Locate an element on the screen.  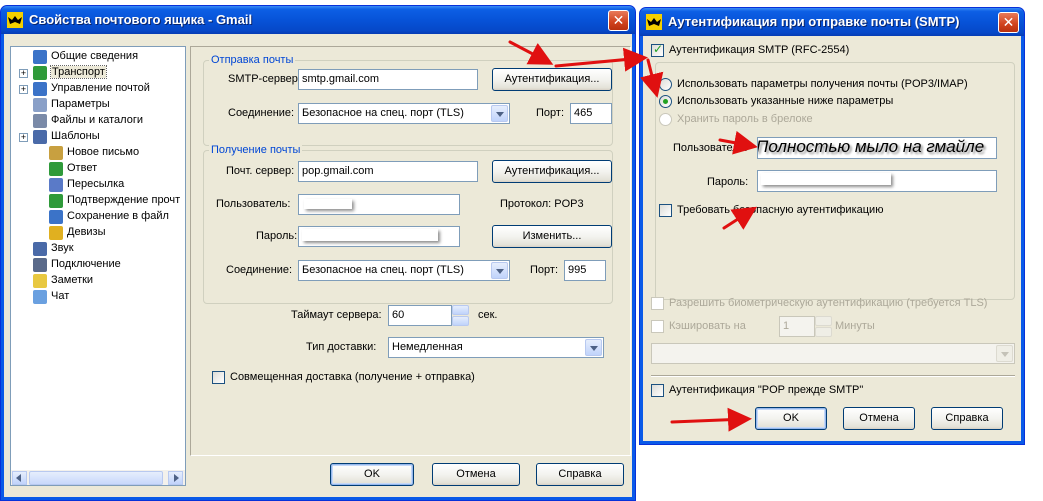
tree-item: Звук is located at coordinates (98, 249).